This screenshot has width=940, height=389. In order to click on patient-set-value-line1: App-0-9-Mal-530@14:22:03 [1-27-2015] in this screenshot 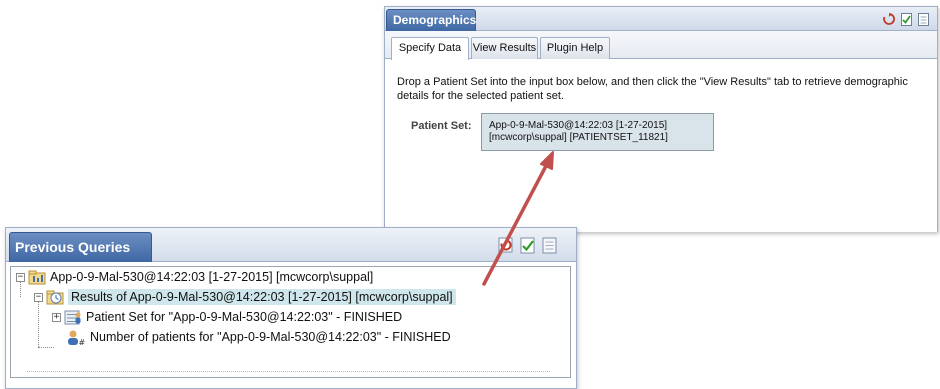, I will do `click(578, 125)`.